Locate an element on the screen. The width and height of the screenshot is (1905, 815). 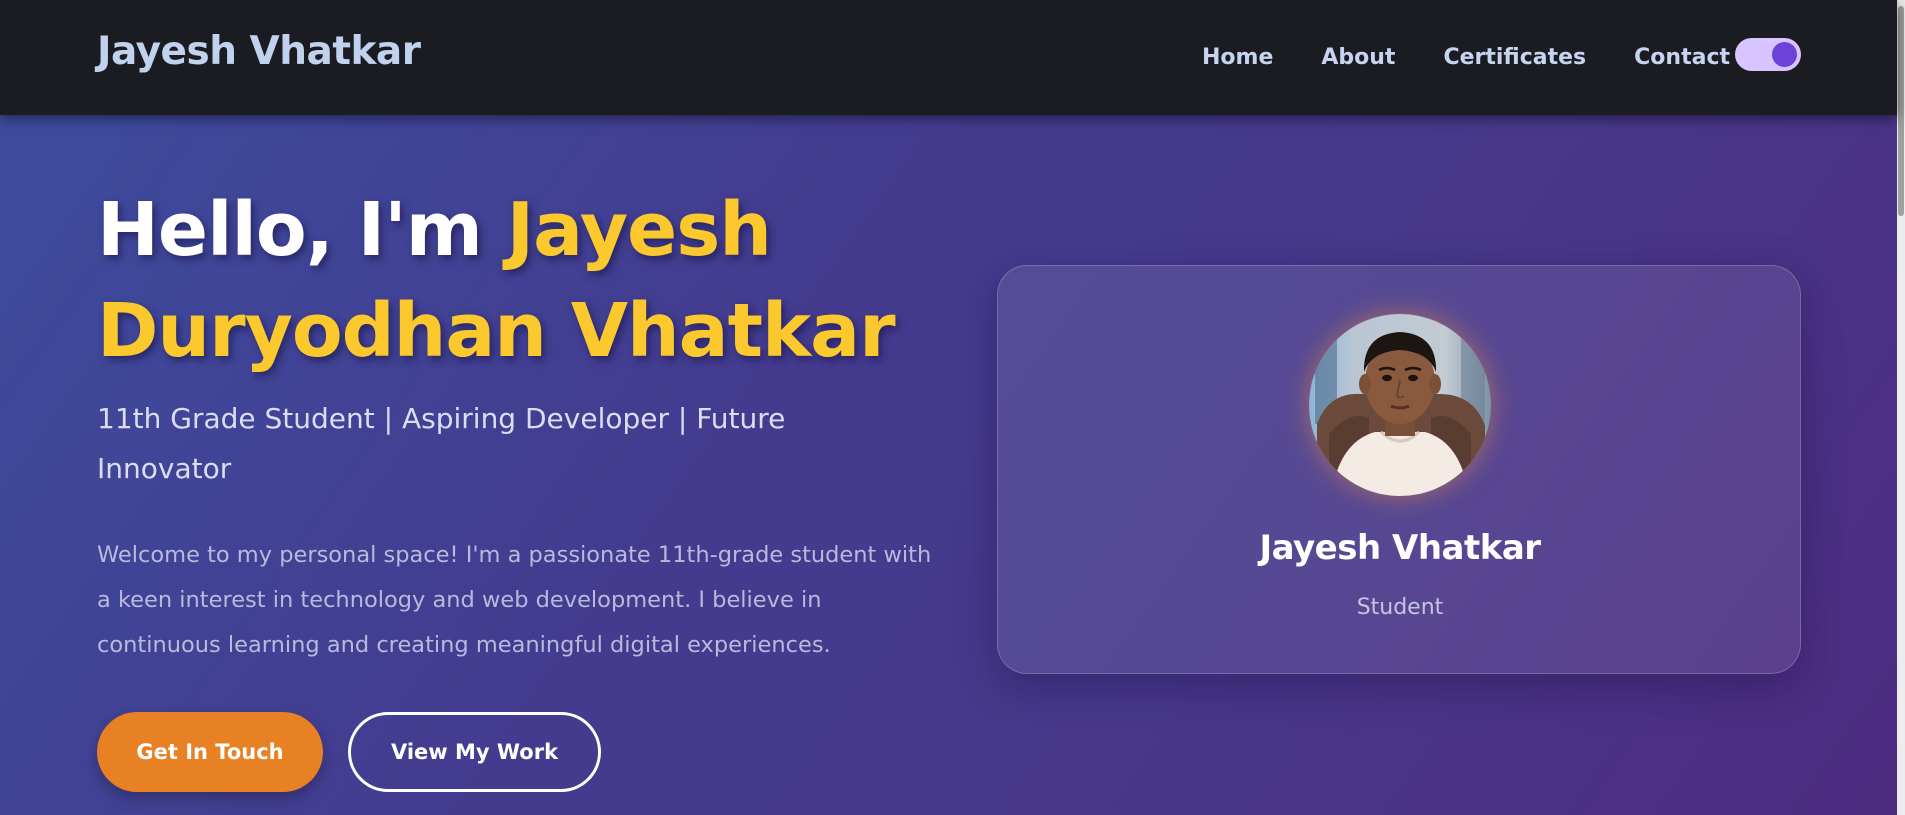
nav-link-home: Home is located at coordinates (1237, 57).